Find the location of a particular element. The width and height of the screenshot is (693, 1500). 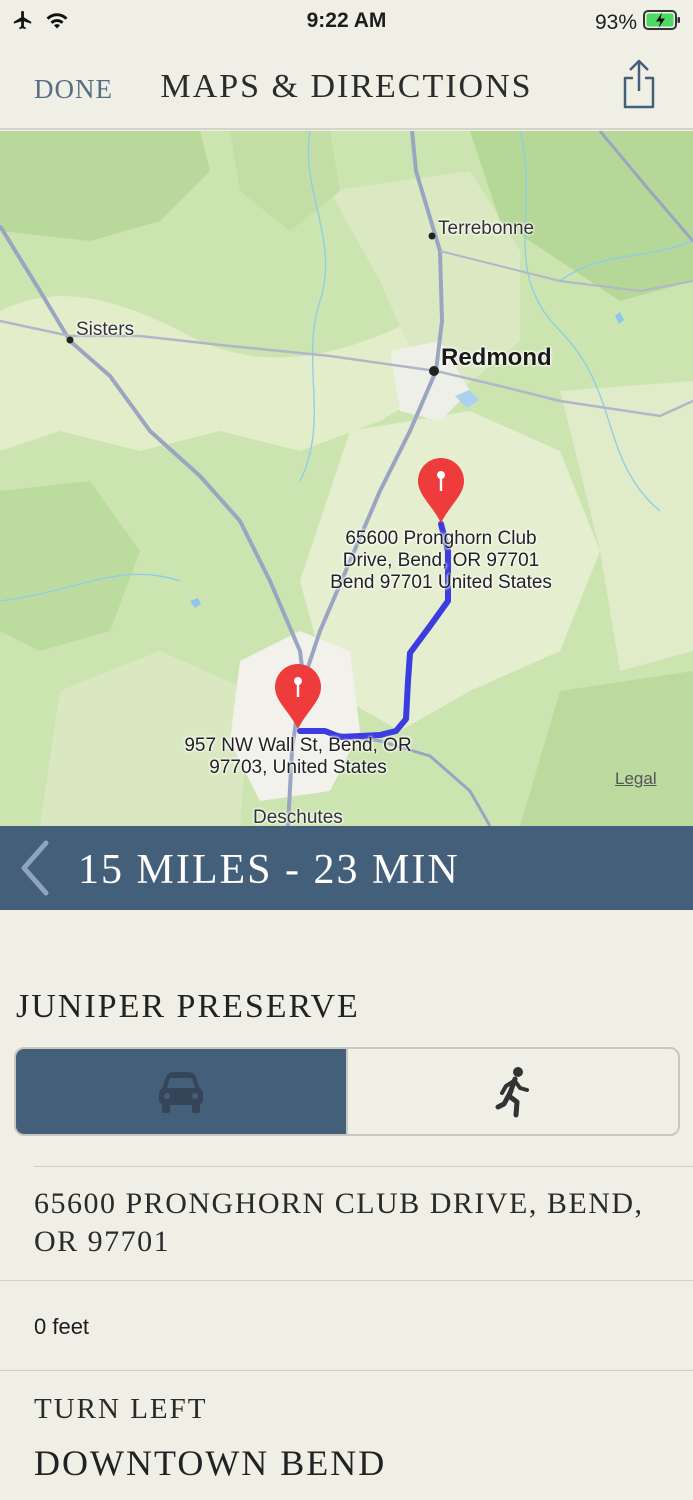

car-icon is located at coordinates (181, 1092).